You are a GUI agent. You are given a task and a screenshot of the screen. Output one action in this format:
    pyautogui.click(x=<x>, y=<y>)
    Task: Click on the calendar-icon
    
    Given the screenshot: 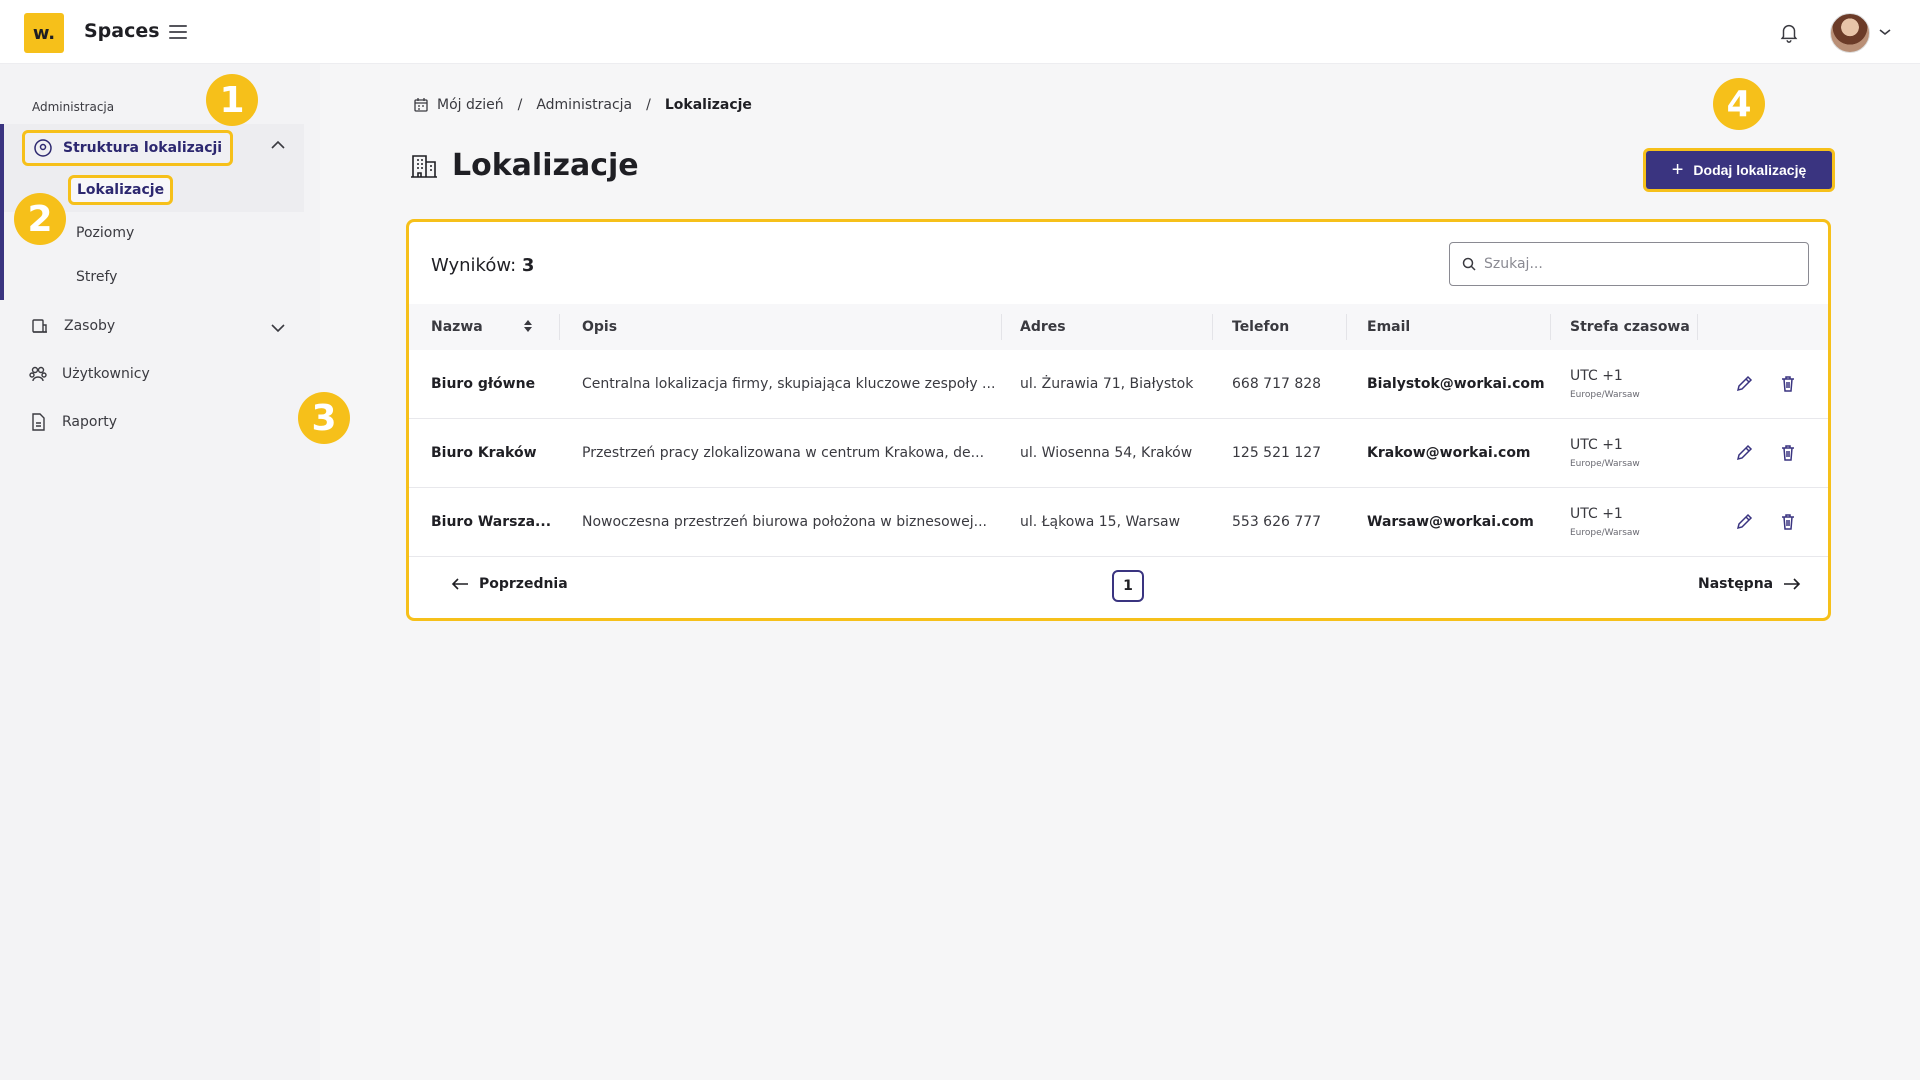 What is the action you would take?
    pyautogui.click(x=421, y=105)
    